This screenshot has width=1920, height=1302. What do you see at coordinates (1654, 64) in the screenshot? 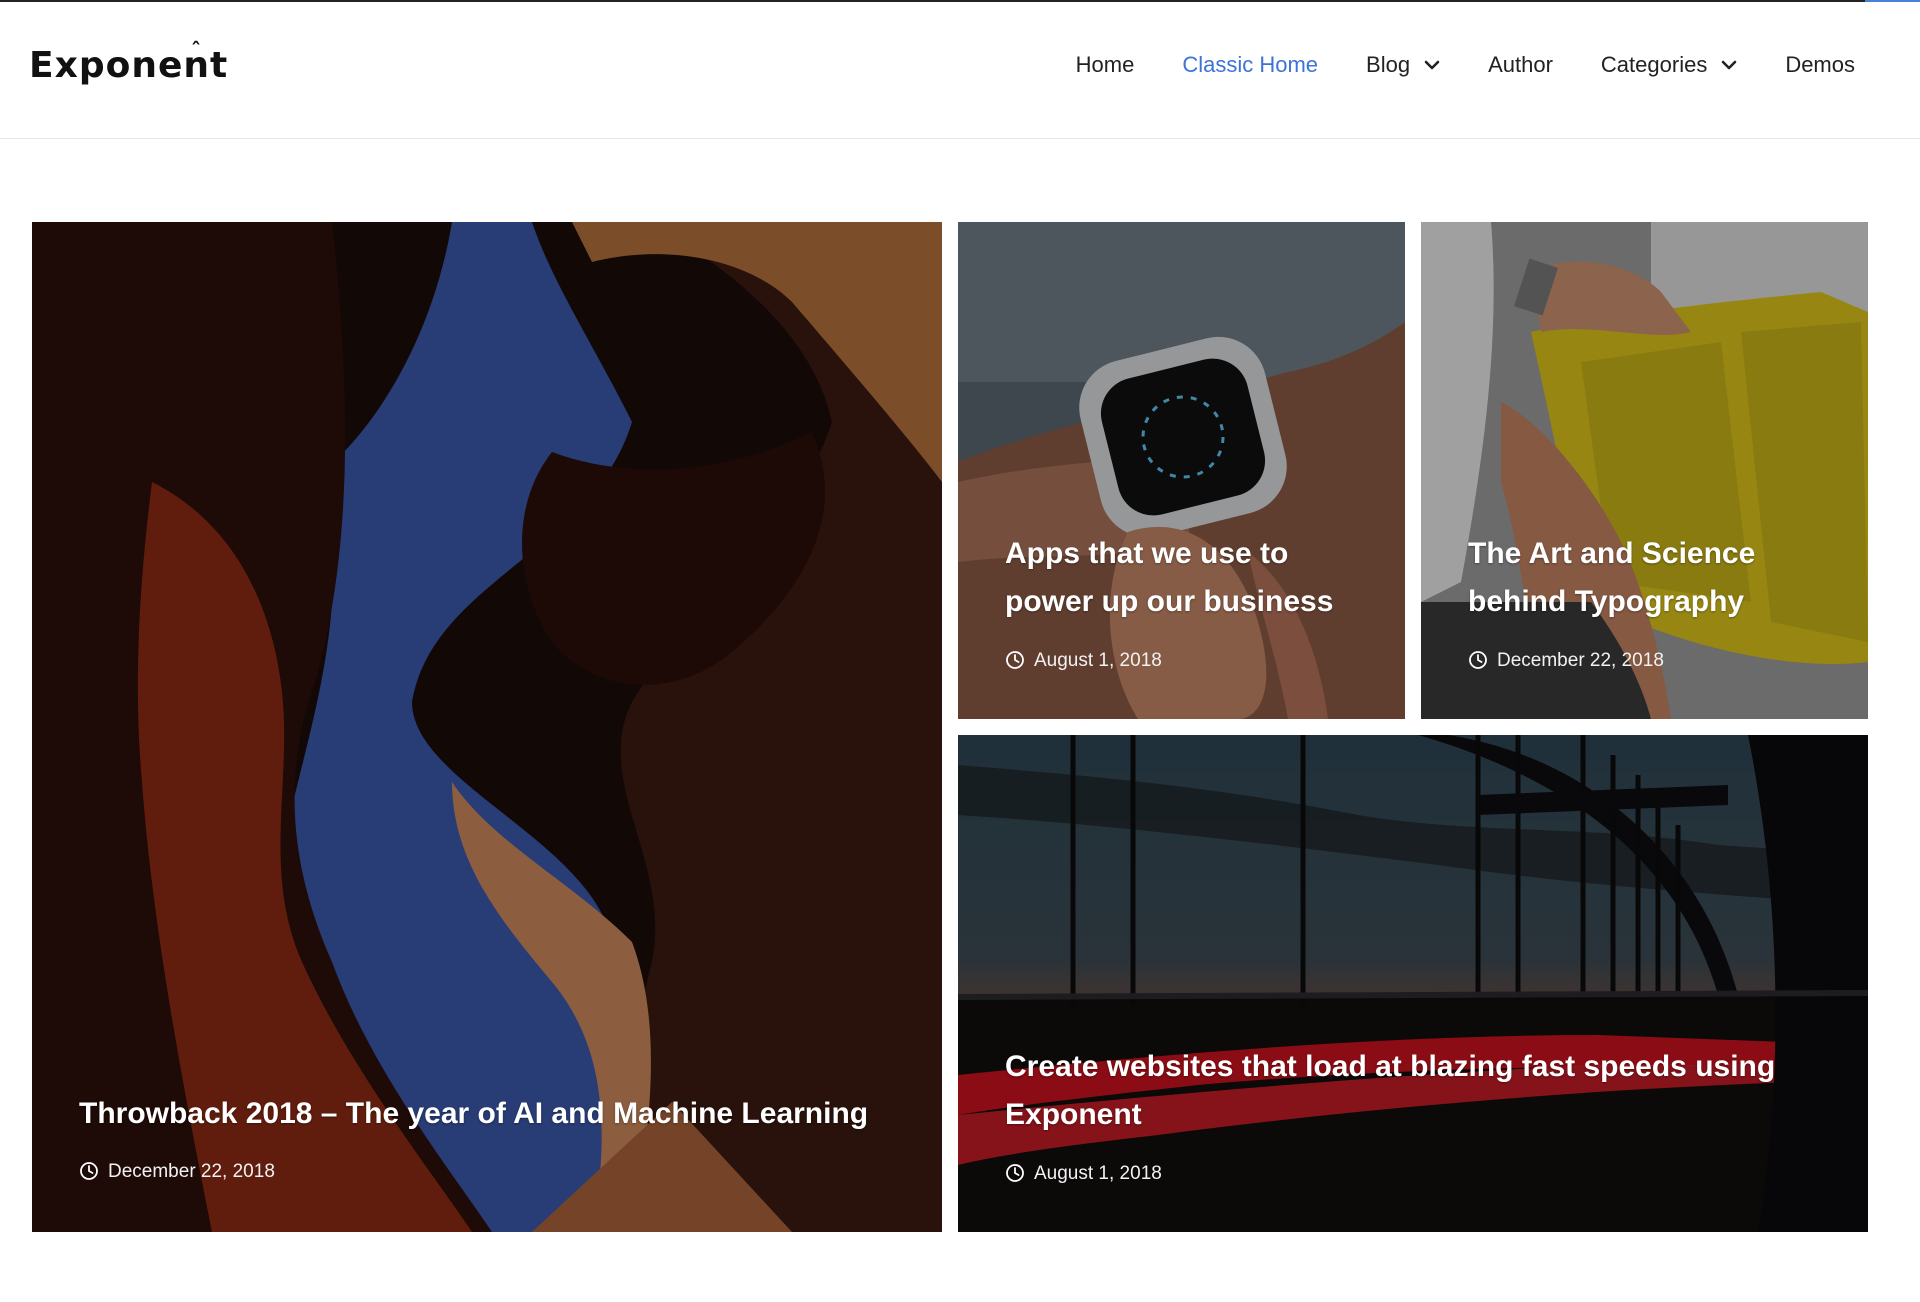
I see `nav-categories-label: Categories` at bounding box center [1654, 64].